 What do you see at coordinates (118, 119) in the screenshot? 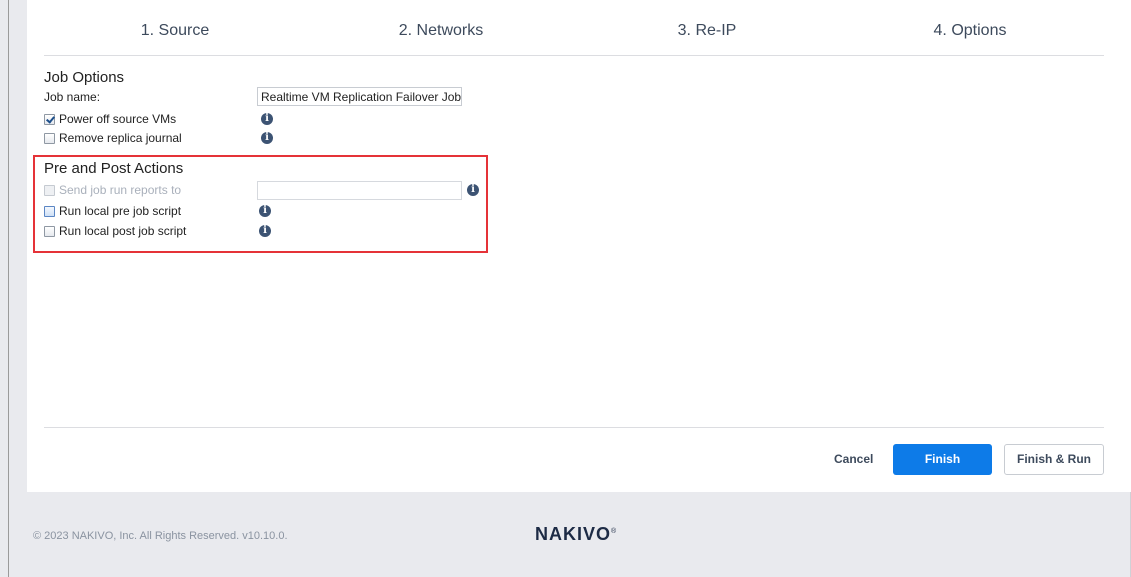
I see `power-off-label: Power off source VMs` at bounding box center [118, 119].